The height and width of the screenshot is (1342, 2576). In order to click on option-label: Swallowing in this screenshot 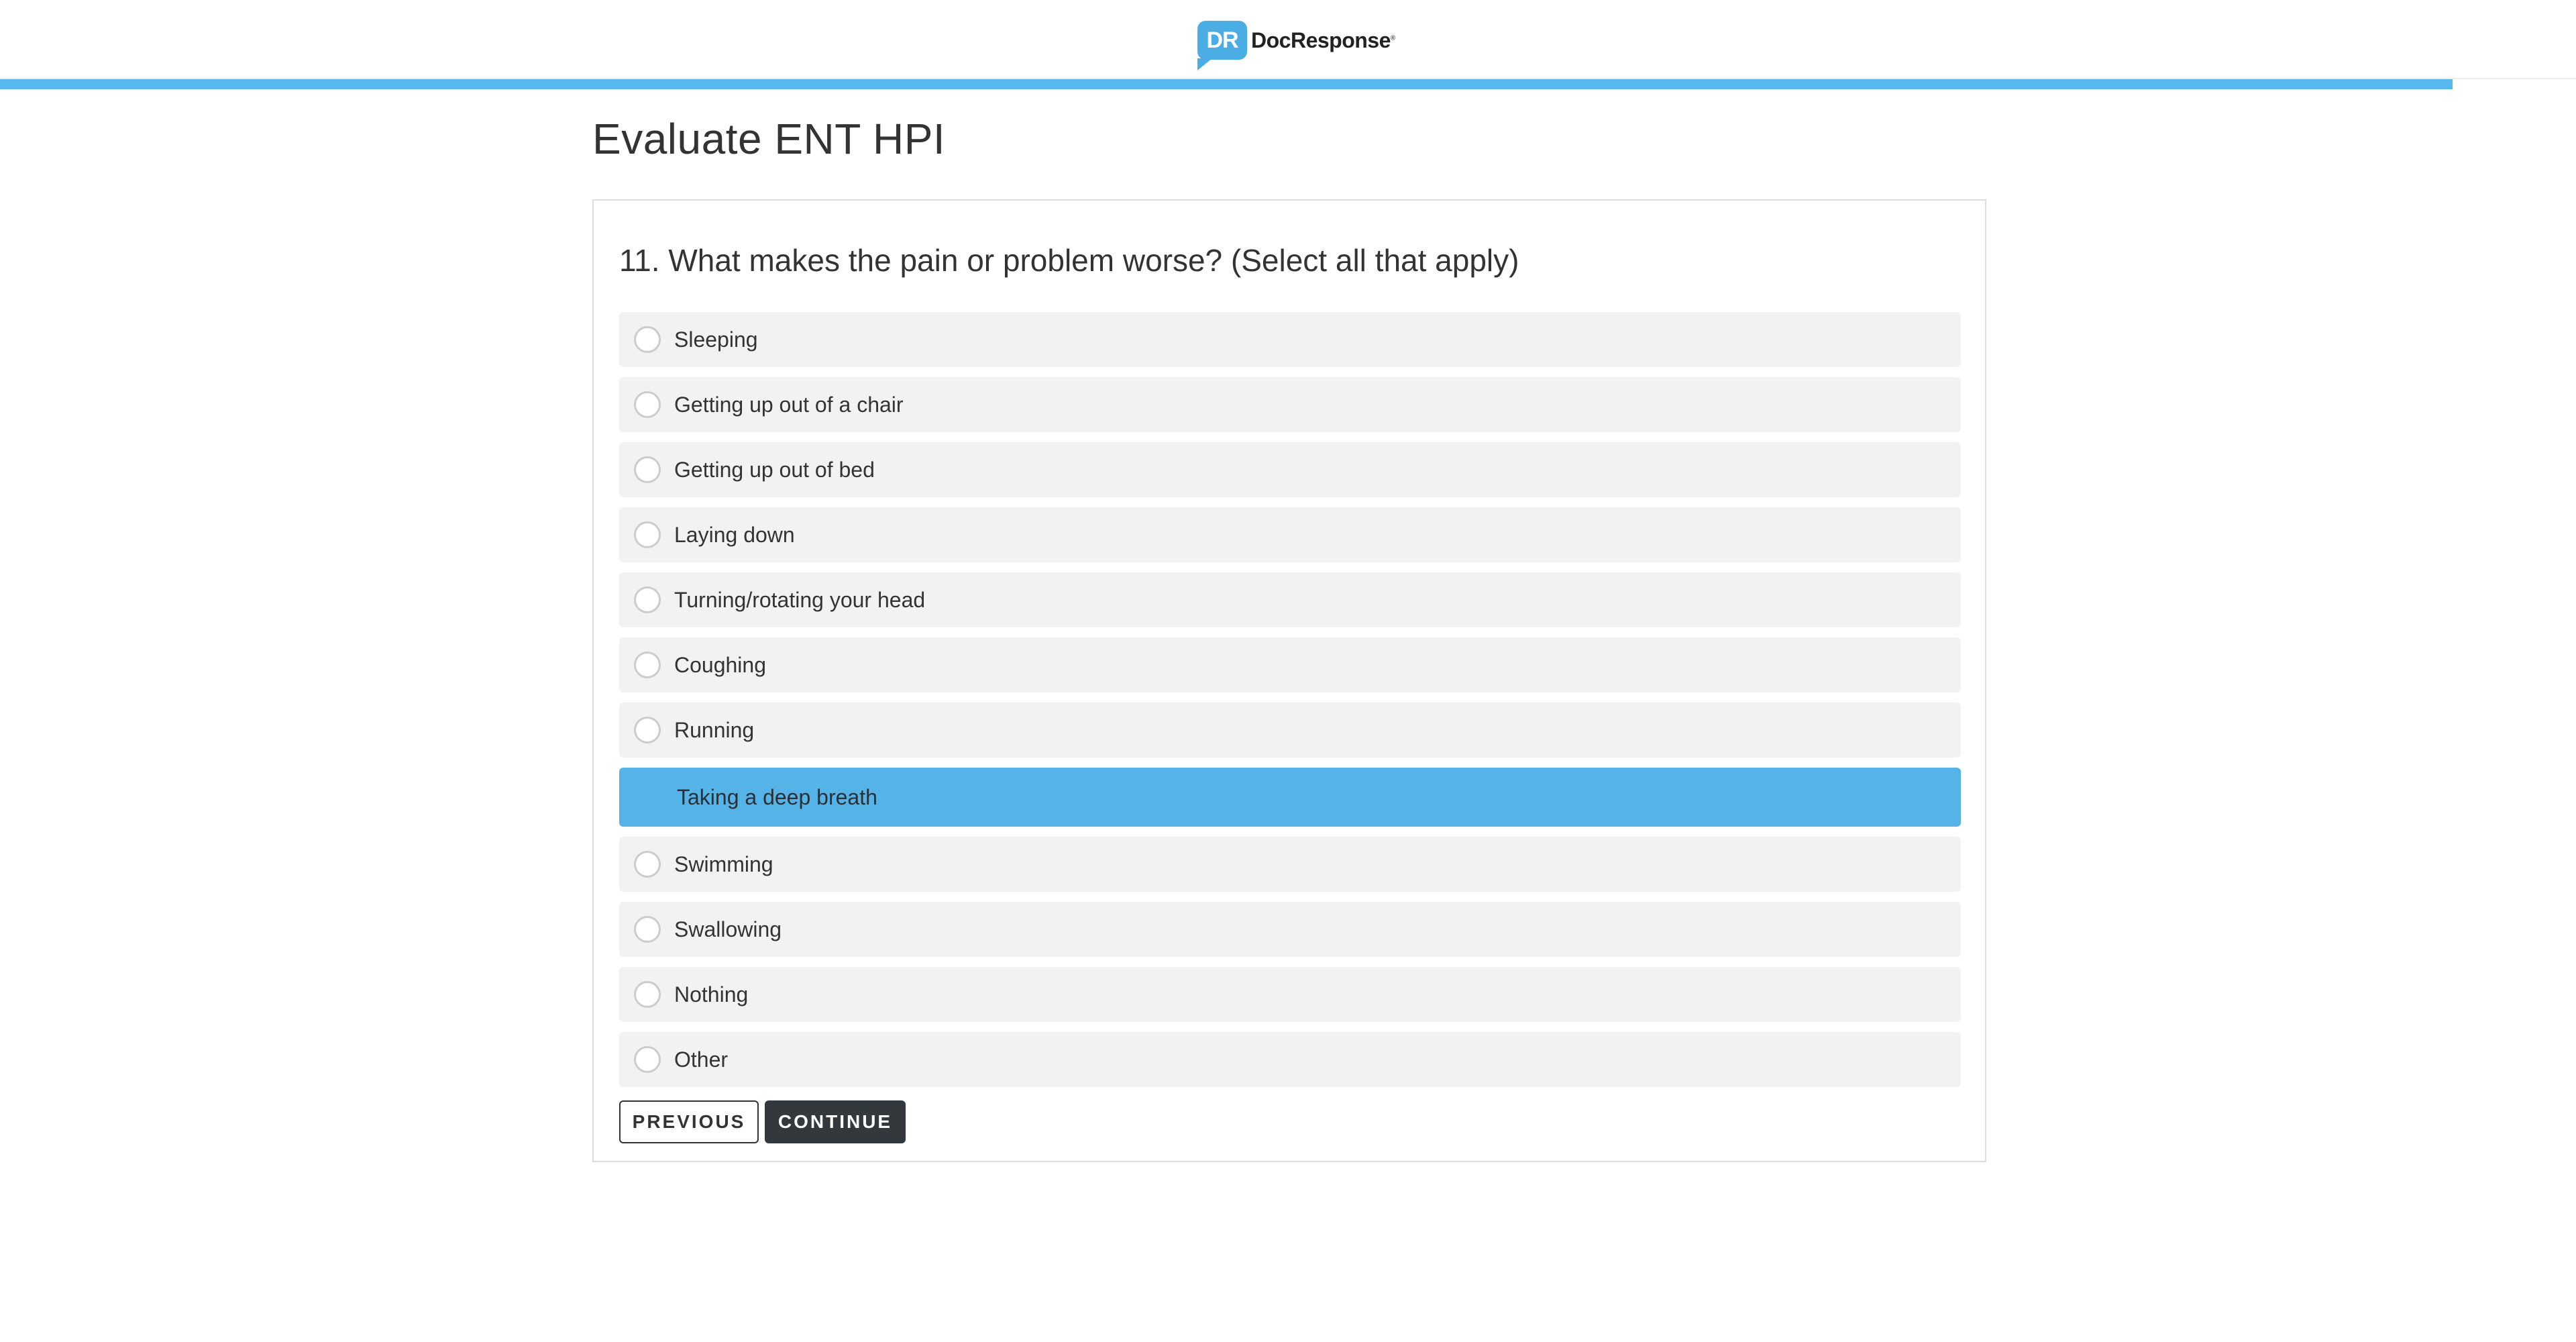, I will do `click(728, 929)`.